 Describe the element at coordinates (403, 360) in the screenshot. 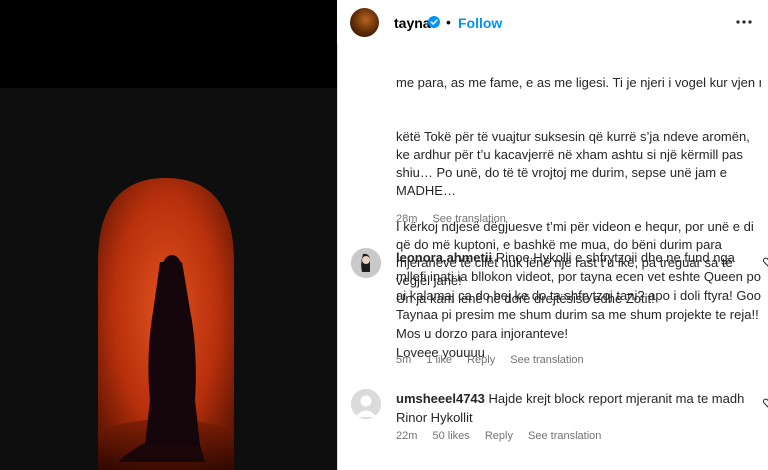

I see `comment-time: 5m` at that location.